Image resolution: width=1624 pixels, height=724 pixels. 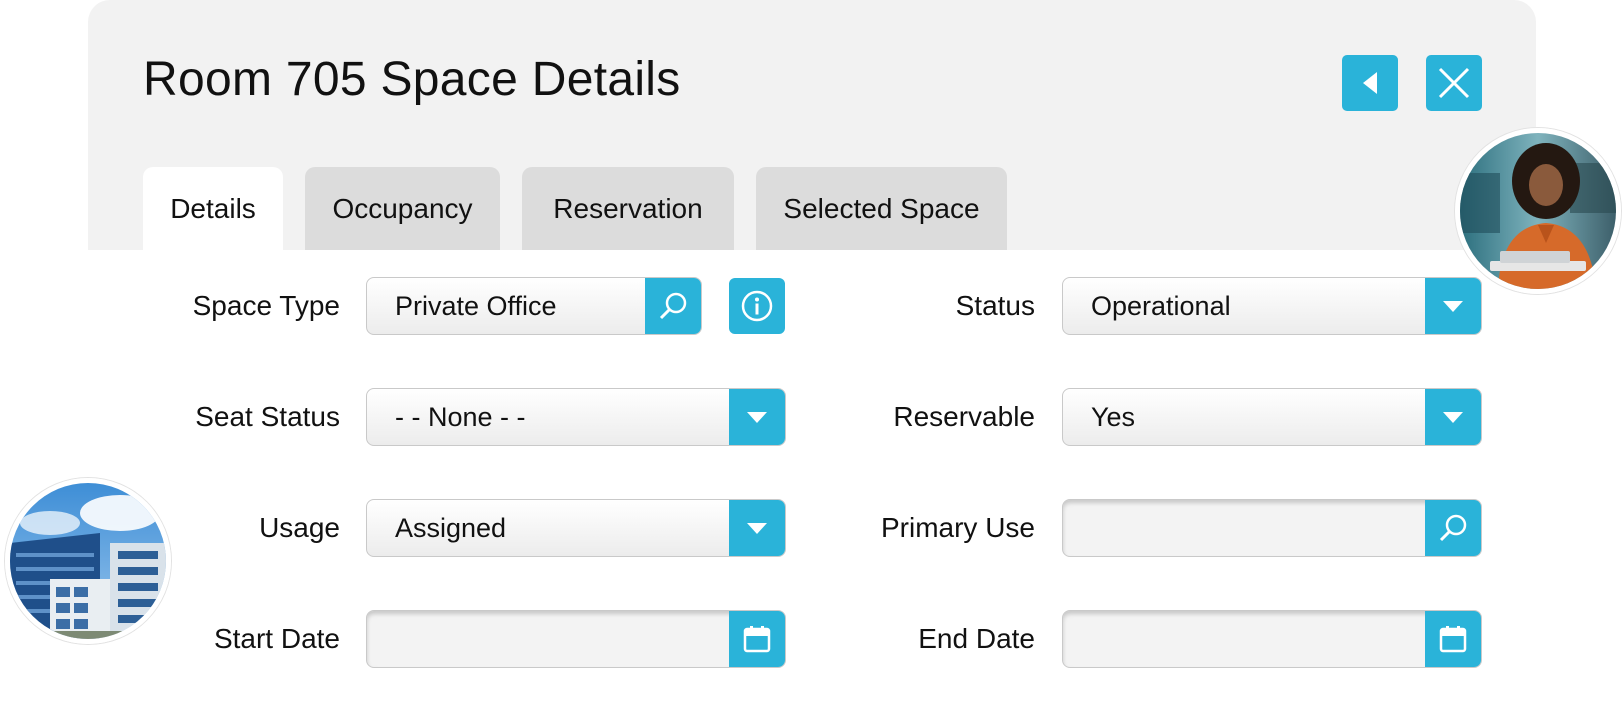 I want to click on primary-use-field, so click(x=1272, y=528).